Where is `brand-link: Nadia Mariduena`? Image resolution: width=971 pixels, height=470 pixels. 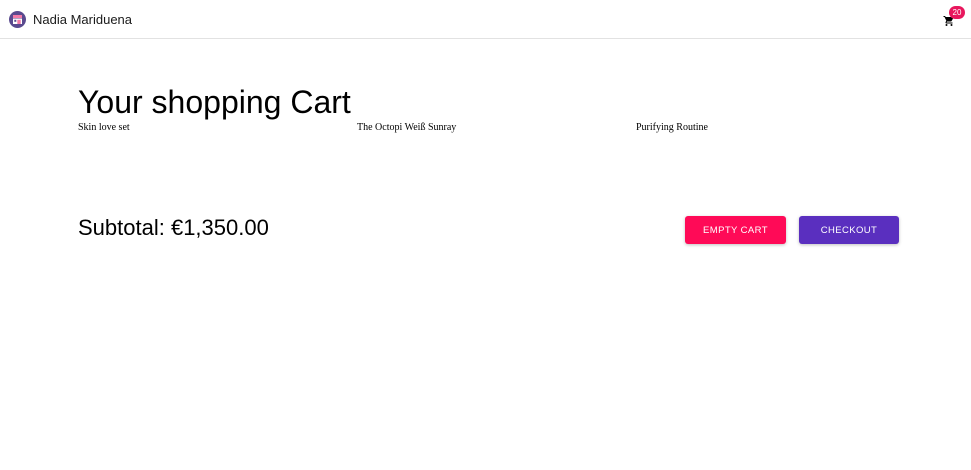
brand-link: Nadia Mariduena is located at coordinates (71, 19).